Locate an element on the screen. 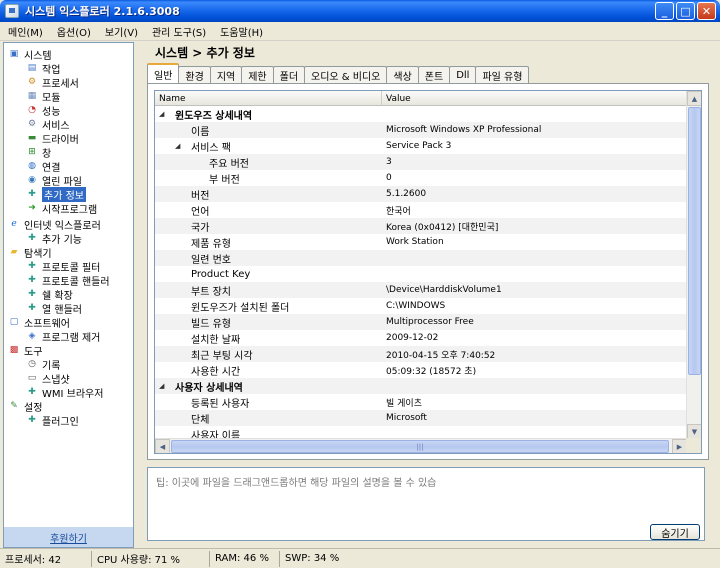 The height and width of the screenshot is (568, 720). sidebar-item: ▤ 작업 is located at coordinates (43, 68).